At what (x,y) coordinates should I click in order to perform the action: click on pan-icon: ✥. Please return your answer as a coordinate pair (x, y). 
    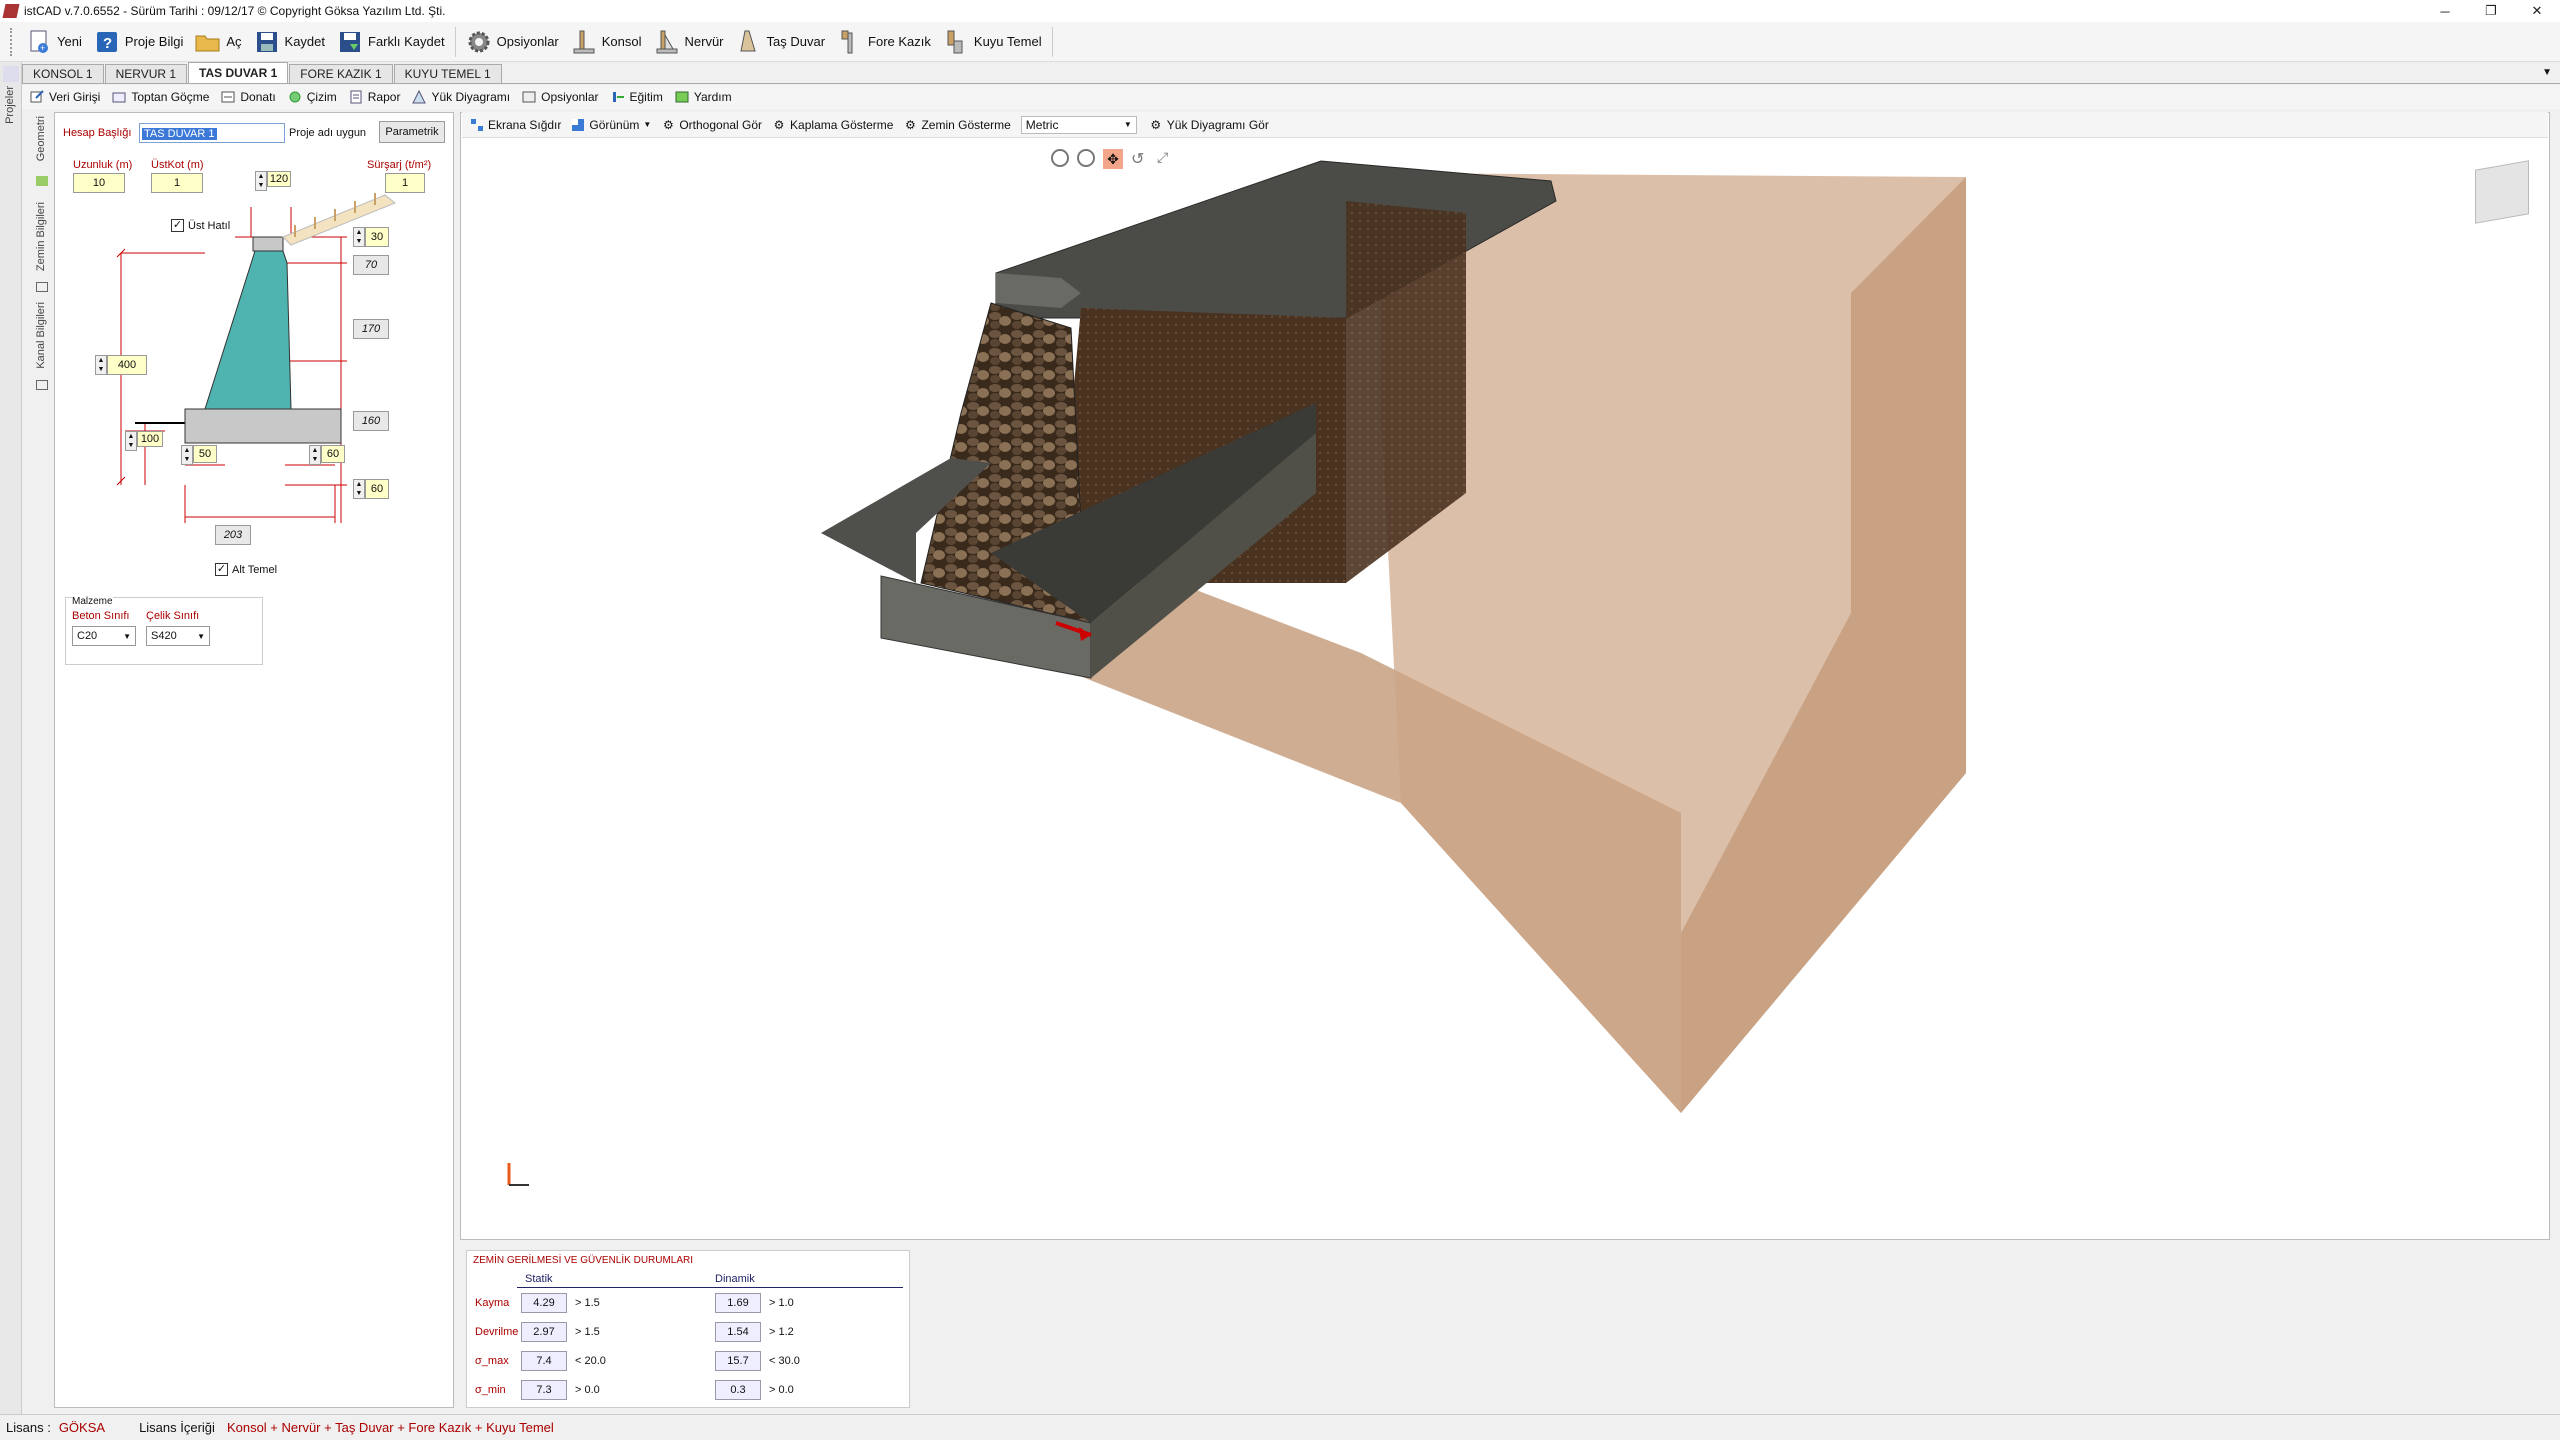
    Looking at the image, I should click on (1113, 159).